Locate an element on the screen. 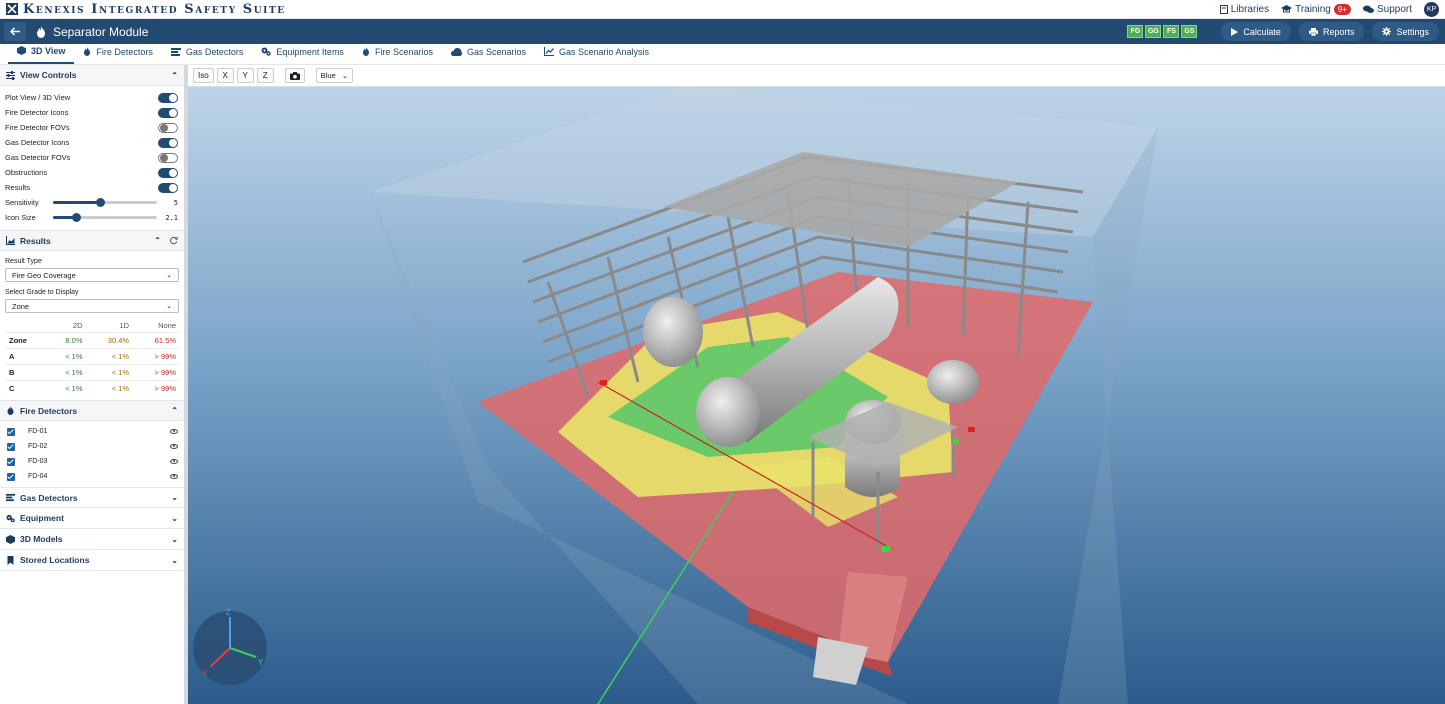 This screenshot has height=704, width=1445. table-header-row: 2D 1D None is located at coordinates (92, 326).